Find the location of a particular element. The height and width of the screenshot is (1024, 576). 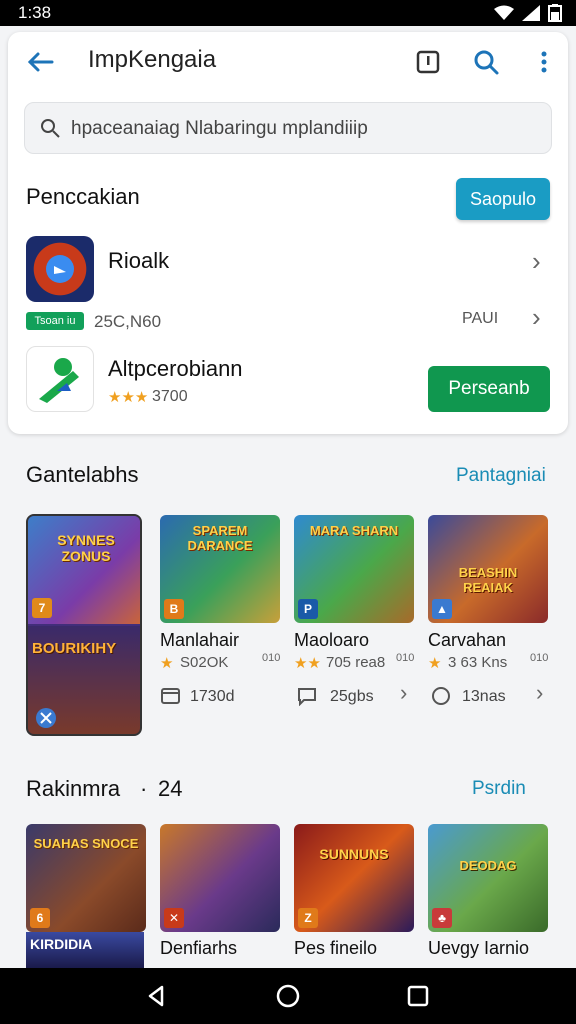

game-name: Uevgy Iarnio is located at coordinates (478, 948).